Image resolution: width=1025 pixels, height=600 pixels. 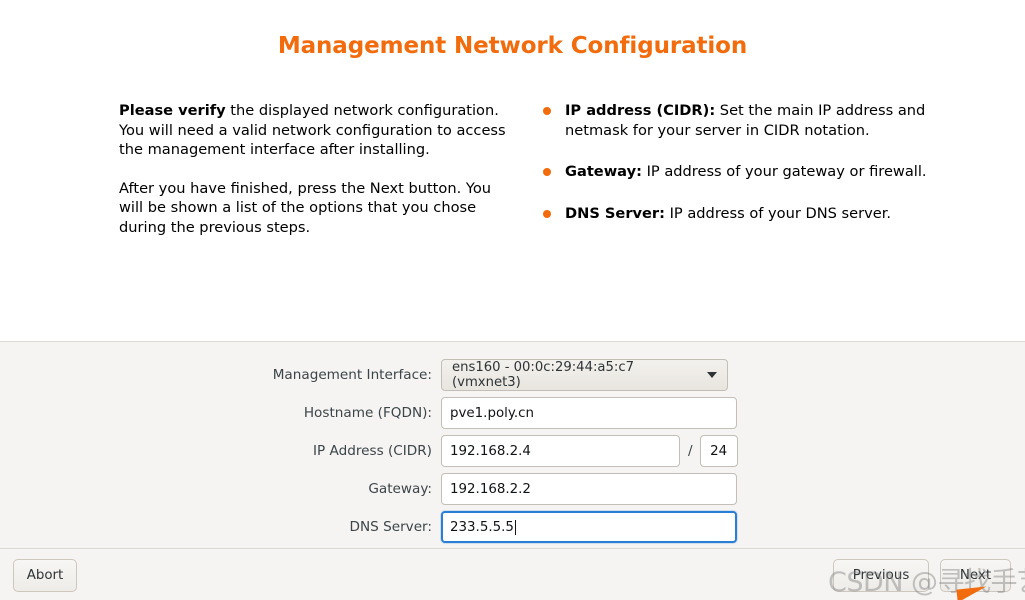 What do you see at coordinates (490, 451) in the screenshot?
I see `ip-address-input-value: 192.168.2.4` at bounding box center [490, 451].